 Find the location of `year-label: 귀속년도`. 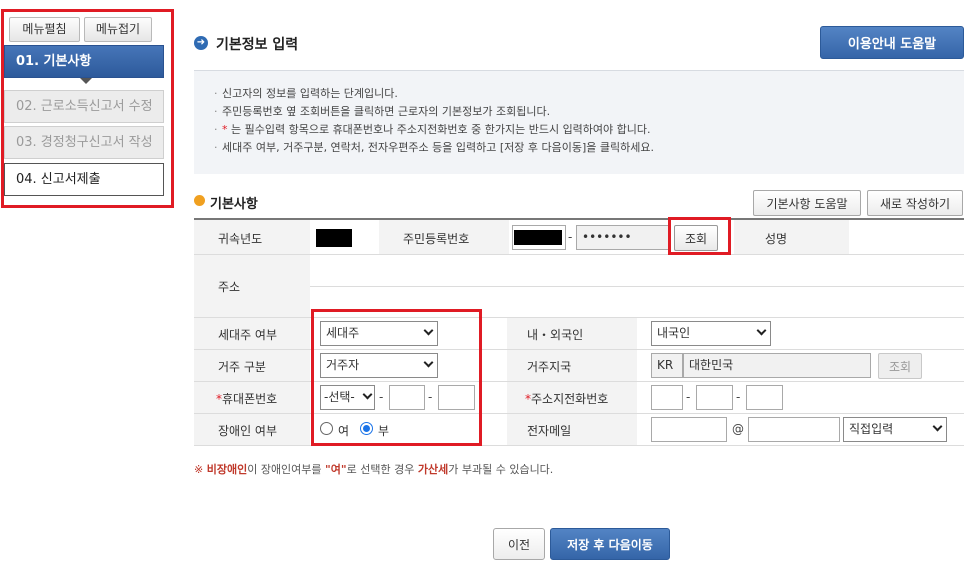

year-label: 귀속년도 is located at coordinates (240, 239).